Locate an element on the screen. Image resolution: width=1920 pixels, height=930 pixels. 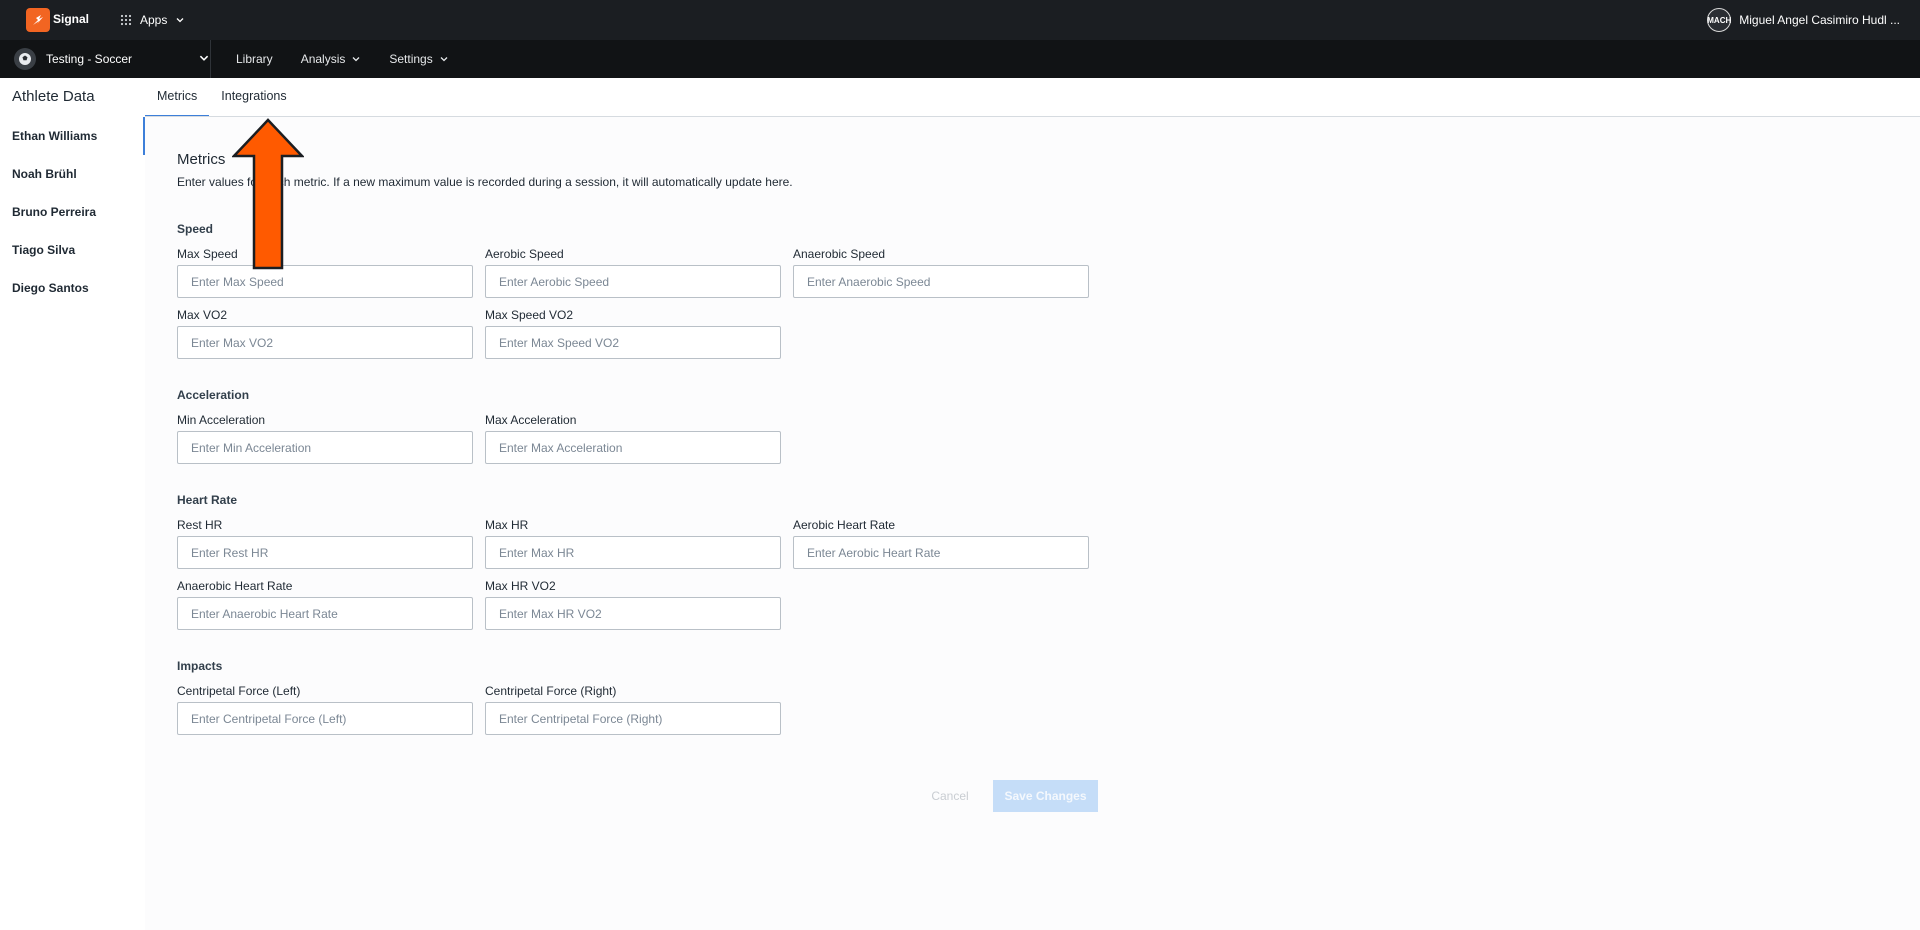
nav-settings: Settings is located at coordinates (418, 59).